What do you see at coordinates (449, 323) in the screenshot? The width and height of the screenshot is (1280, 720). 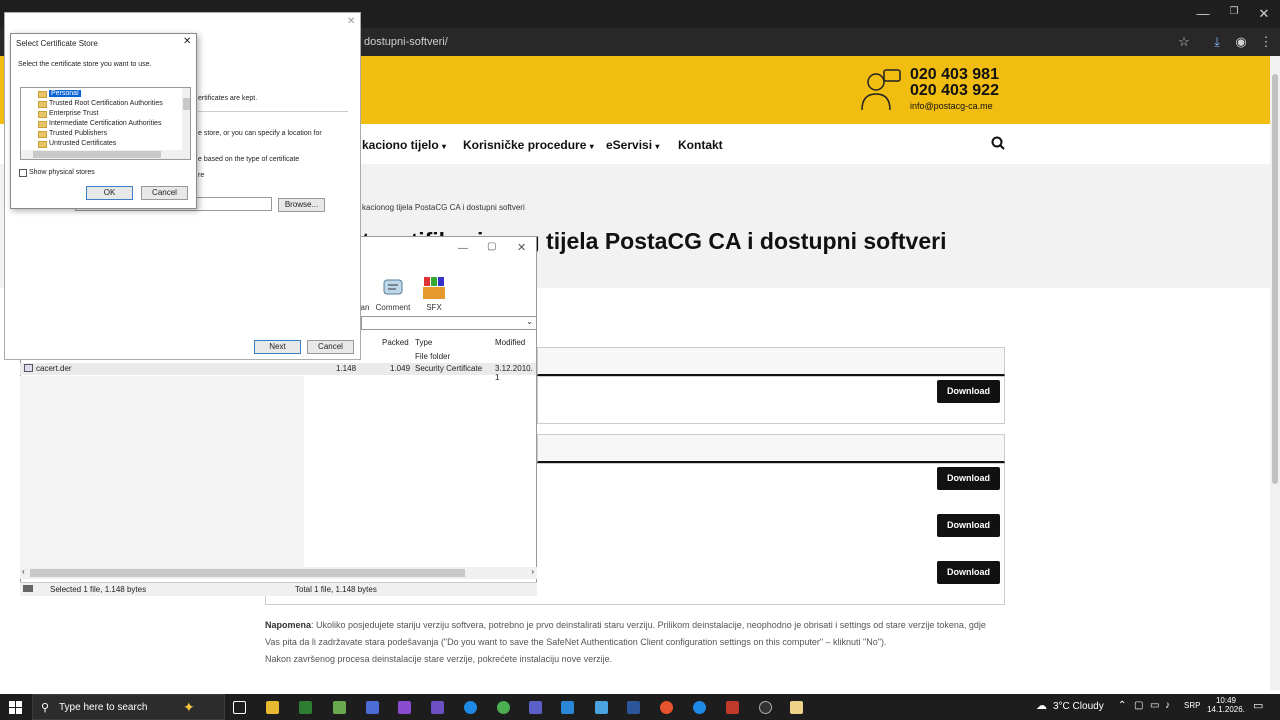 I see `path-dropdown: ⌄` at bounding box center [449, 323].